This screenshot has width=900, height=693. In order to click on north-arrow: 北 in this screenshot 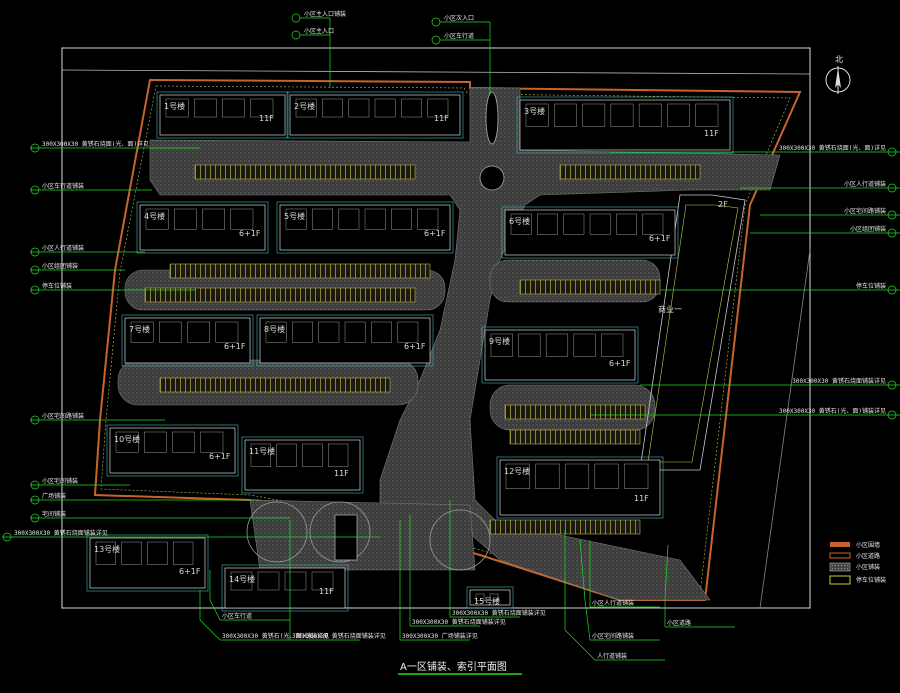, I will do `click(838, 74)`.